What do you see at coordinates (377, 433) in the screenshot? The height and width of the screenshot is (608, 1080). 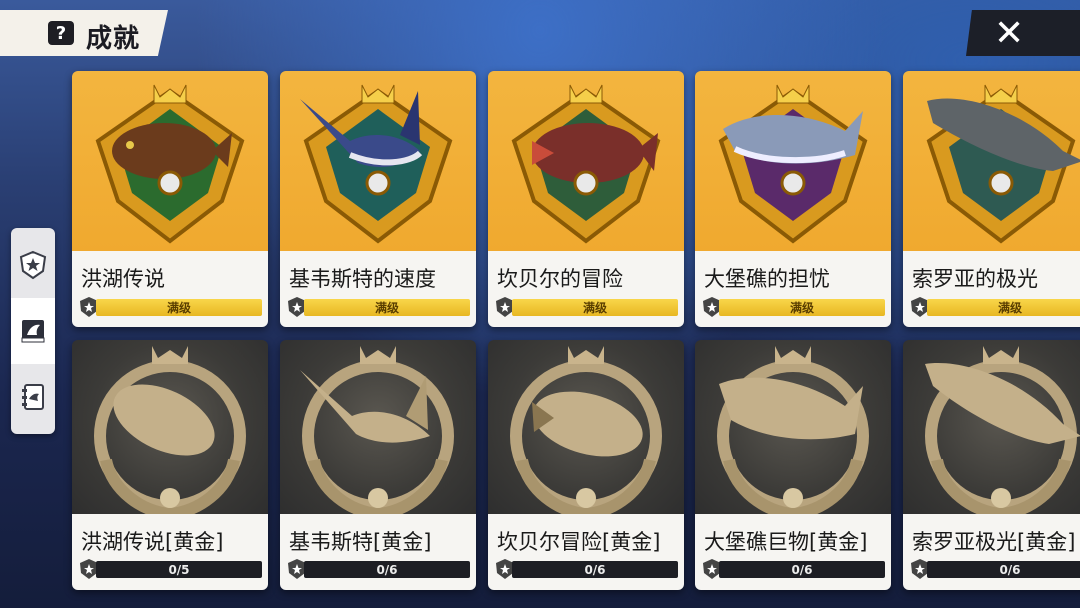 I see `marlin-medal-icon` at bounding box center [377, 433].